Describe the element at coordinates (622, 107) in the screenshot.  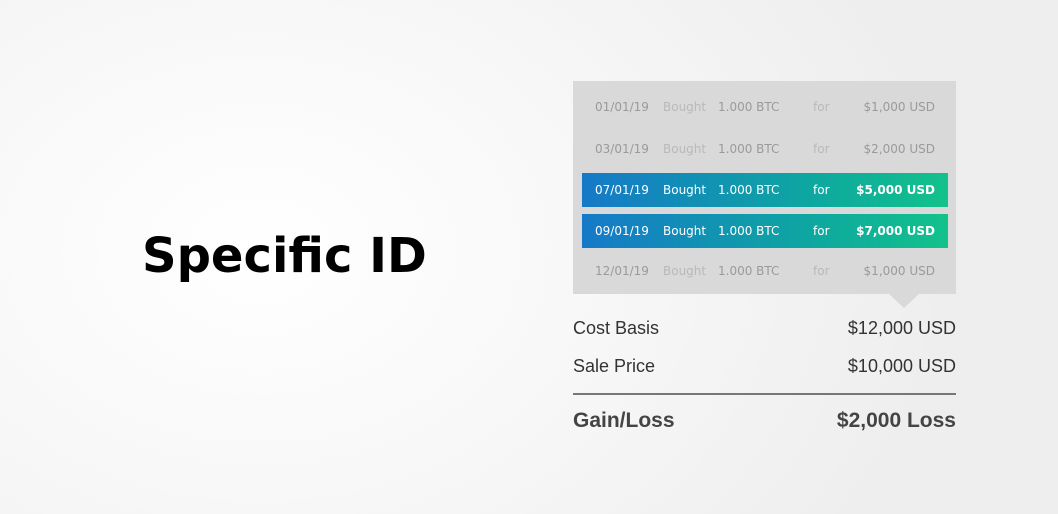
I see `transaction-date: 01/01/19` at that location.